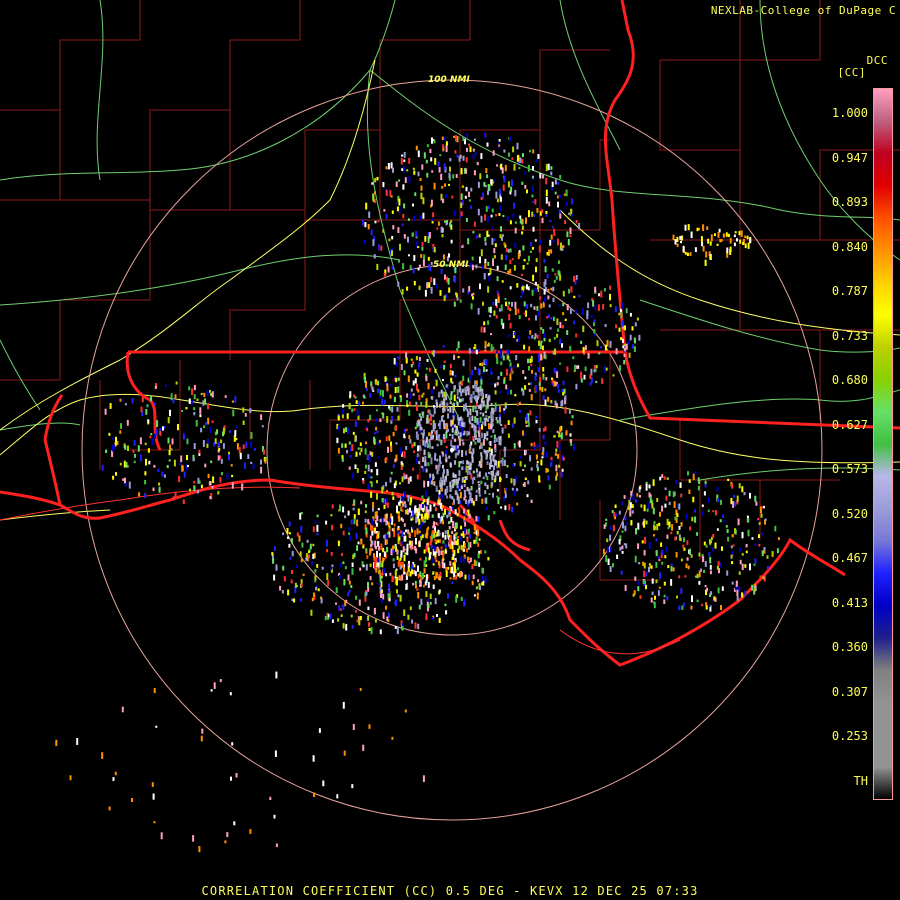  Describe the element at coordinates (849, 202) in the screenshot. I see `scale-tick-label: 0.893` at that location.